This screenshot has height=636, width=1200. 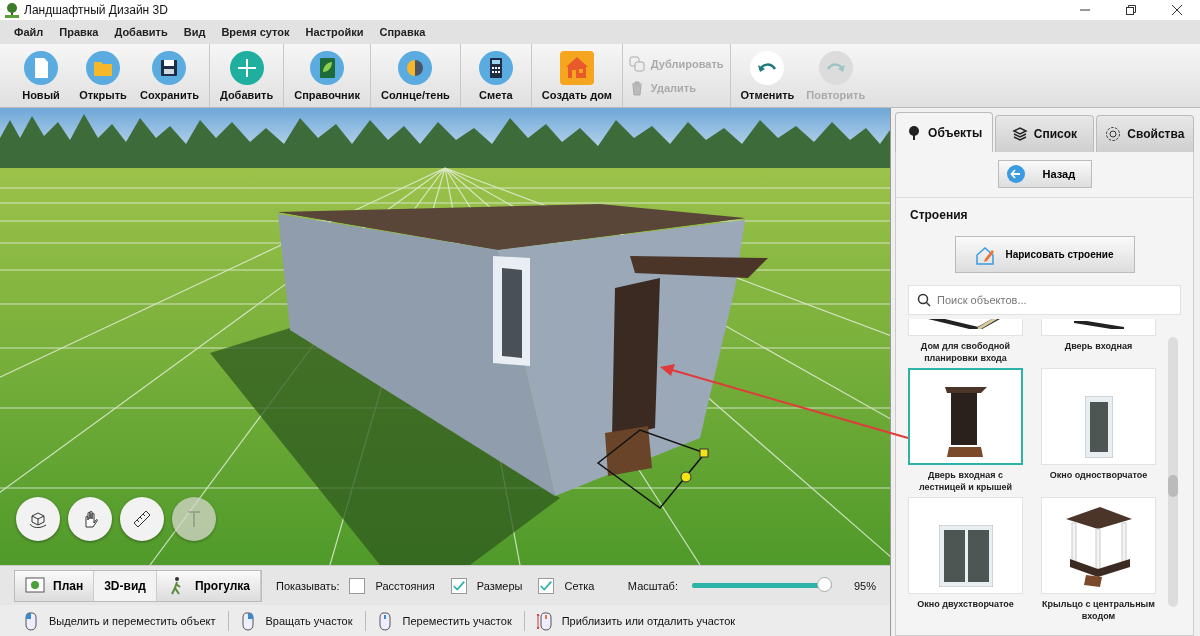 I want to click on toolbar-button: Новый, so click(x=41, y=75).